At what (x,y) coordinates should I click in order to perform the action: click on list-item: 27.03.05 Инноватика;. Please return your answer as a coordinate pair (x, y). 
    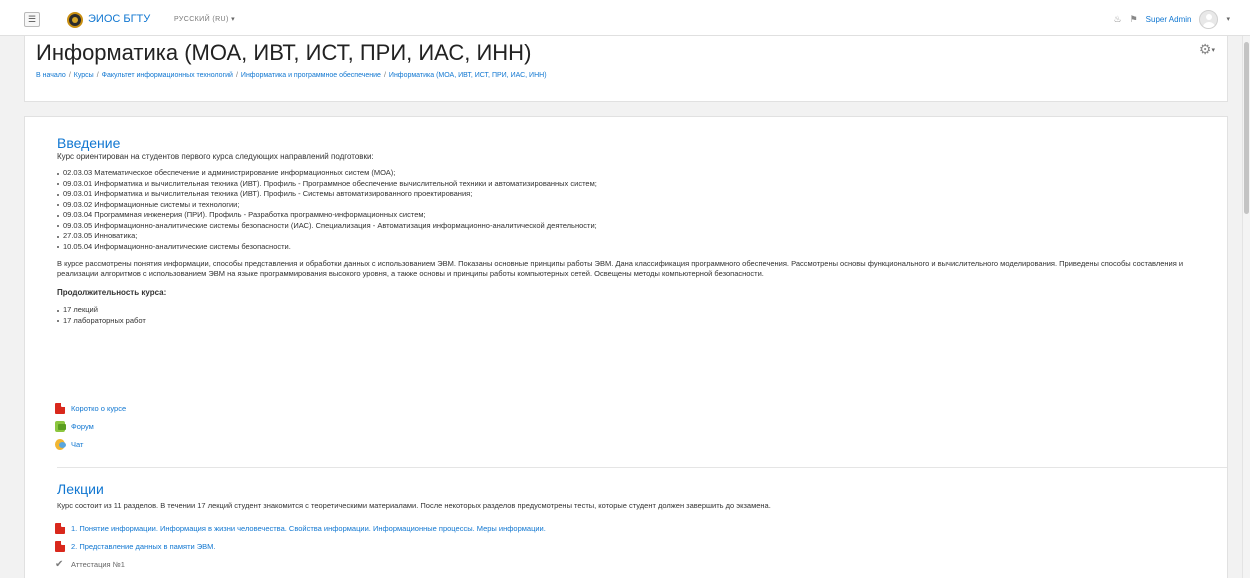
    Looking at the image, I should click on (642, 236).